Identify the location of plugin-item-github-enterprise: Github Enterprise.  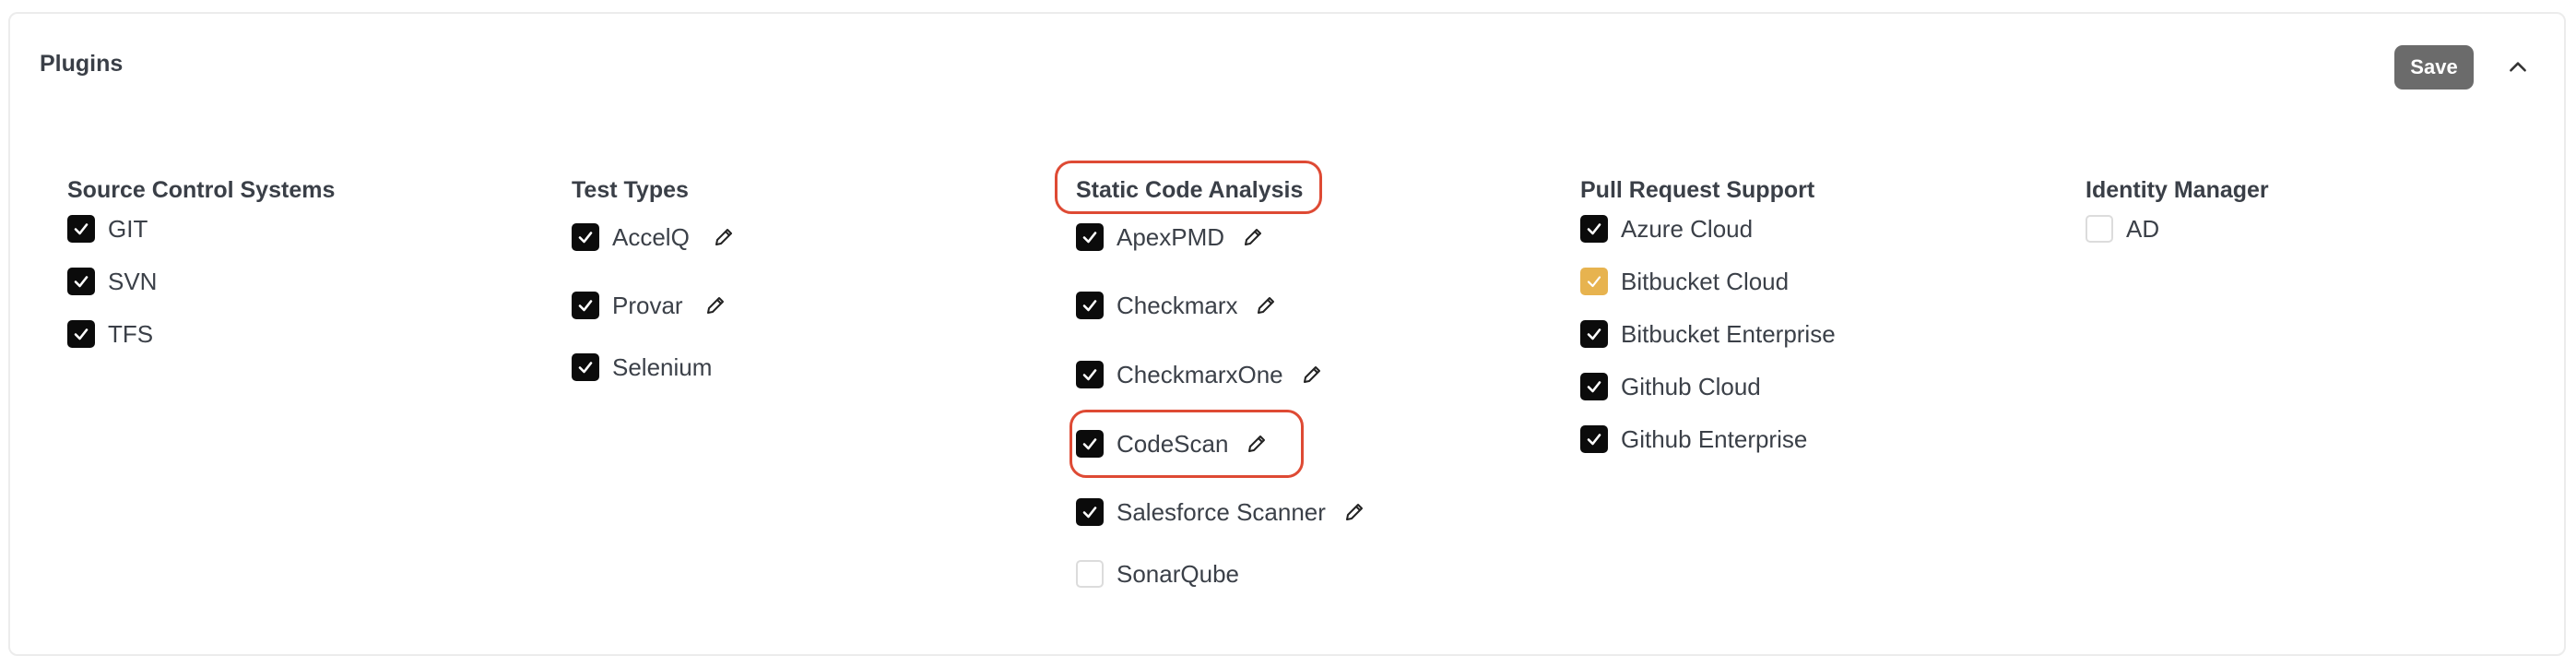
(1693, 439).